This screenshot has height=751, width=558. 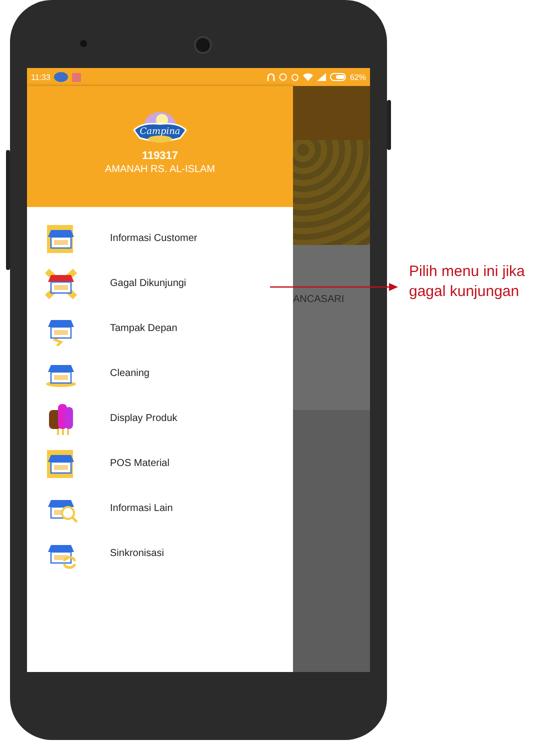 What do you see at coordinates (160, 418) in the screenshot?
I see `drawer-menu-item: Display Produk` at bounding box center [160, 418].